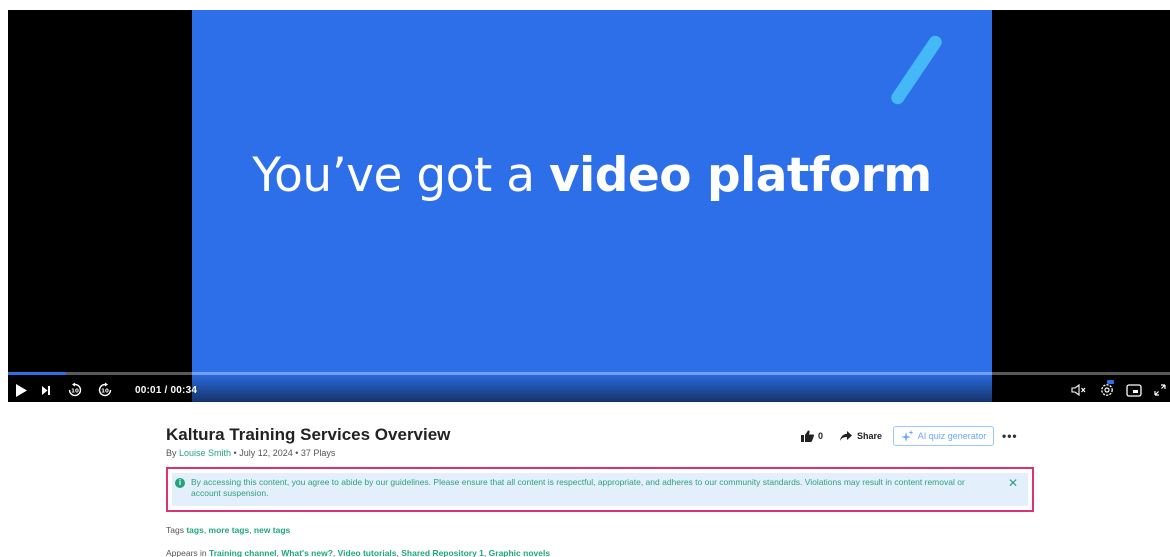  Describe the element at coordinates (916, 70) in the screenshot. I see `slide-accent-stroke` at that location.